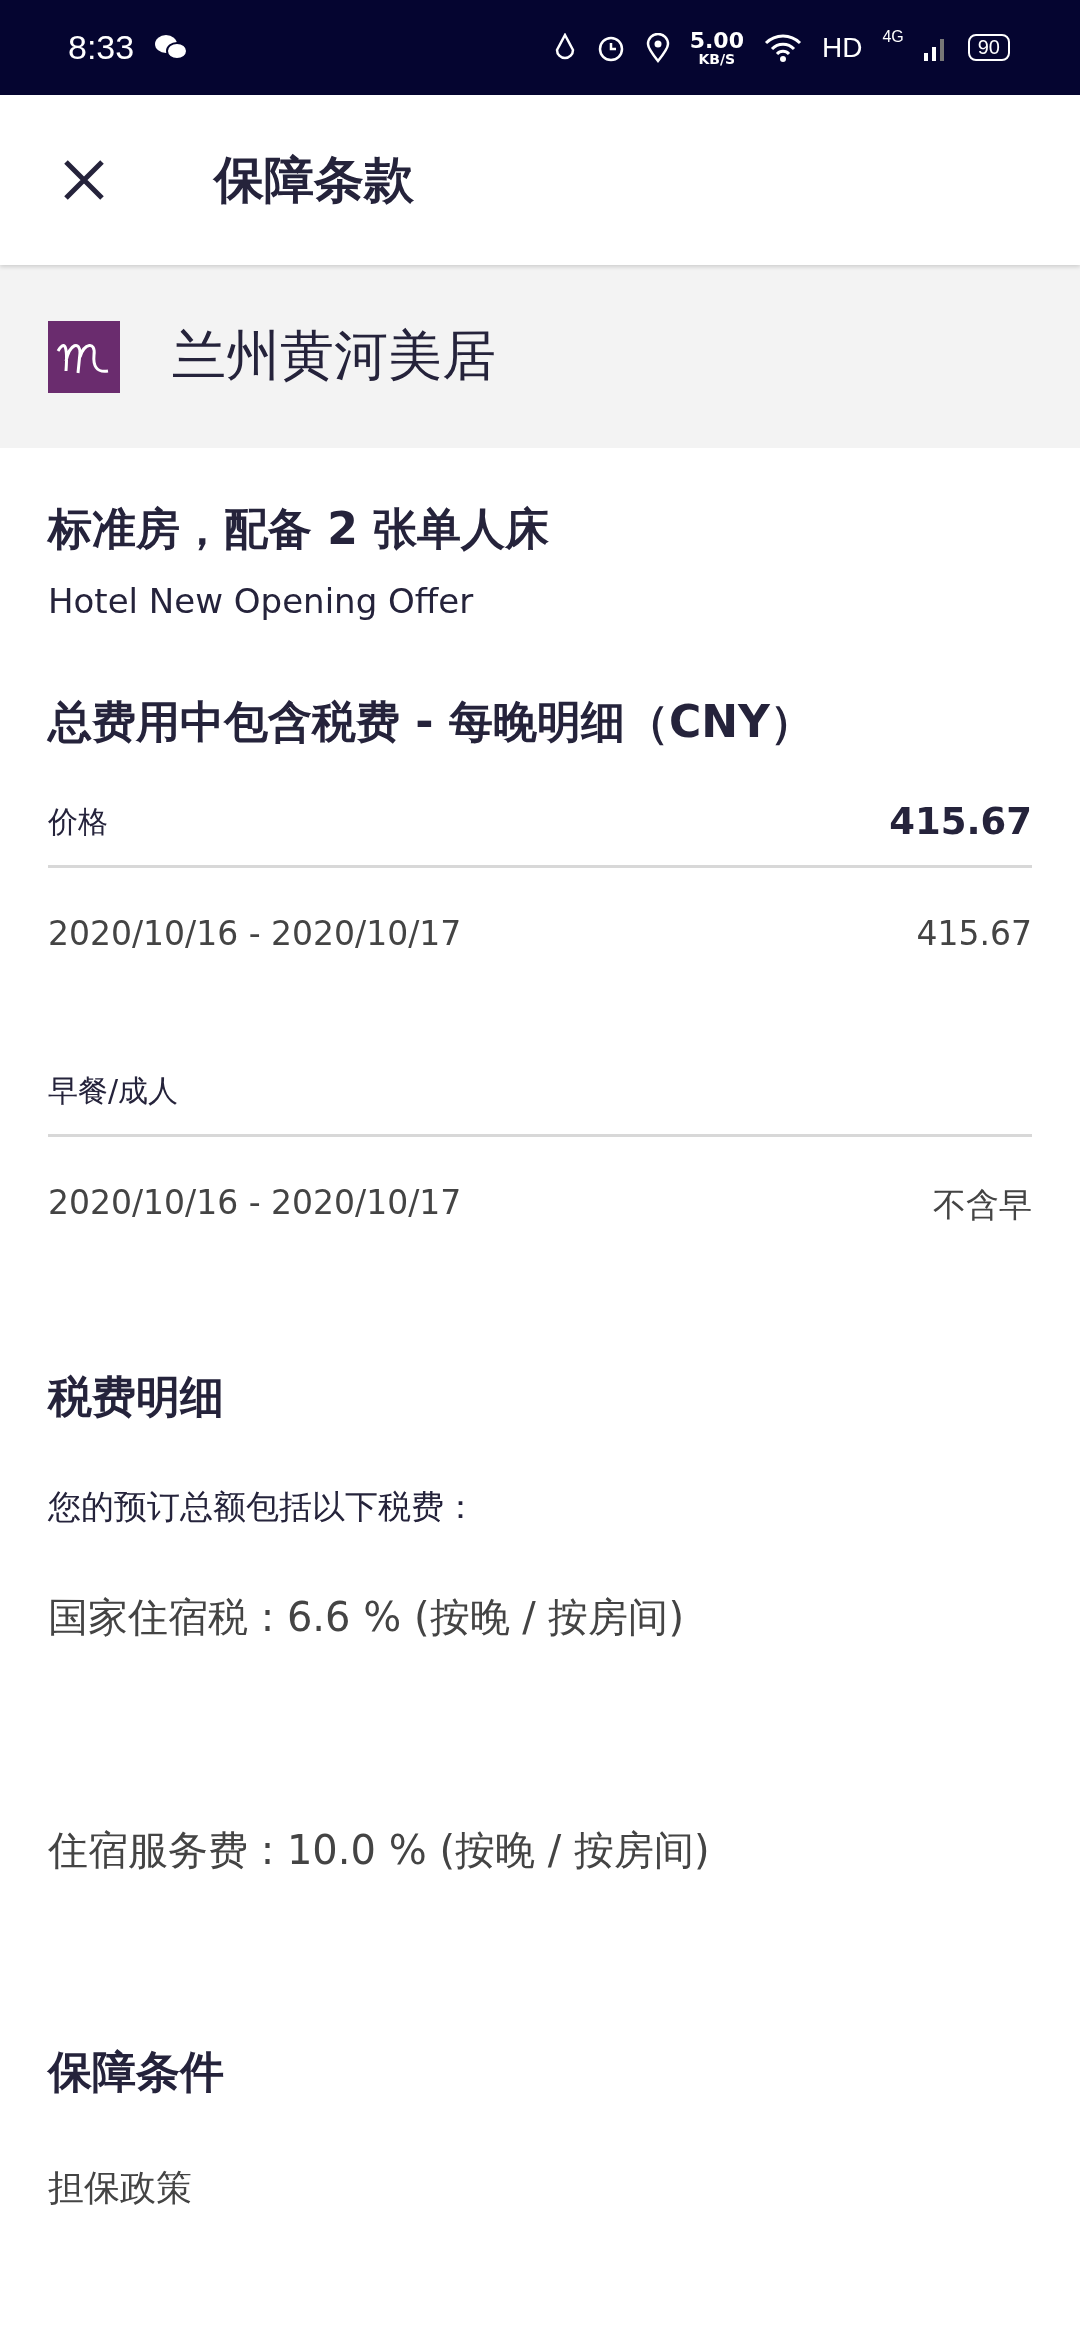  I want to click on page-title: 保障条款, so click(314, 180).